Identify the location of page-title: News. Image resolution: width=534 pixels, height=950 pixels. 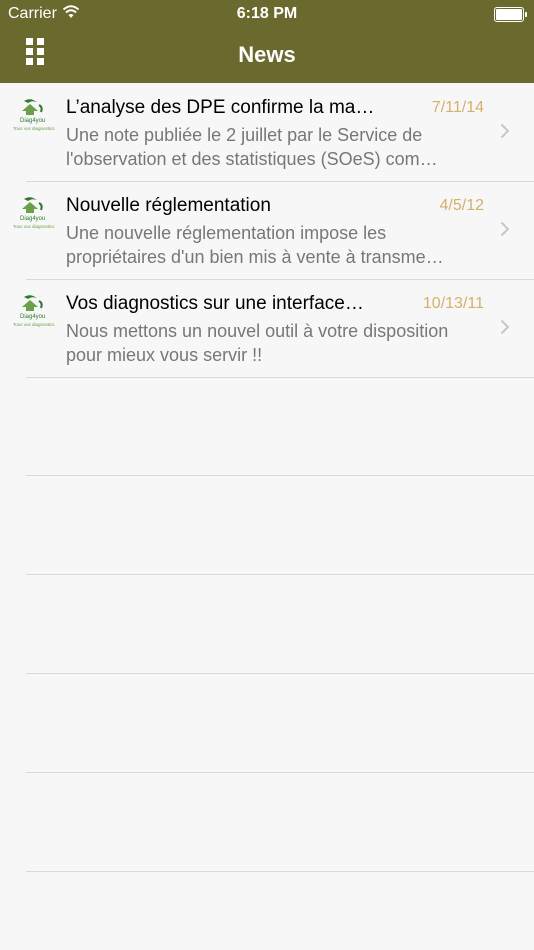
(267, 54).